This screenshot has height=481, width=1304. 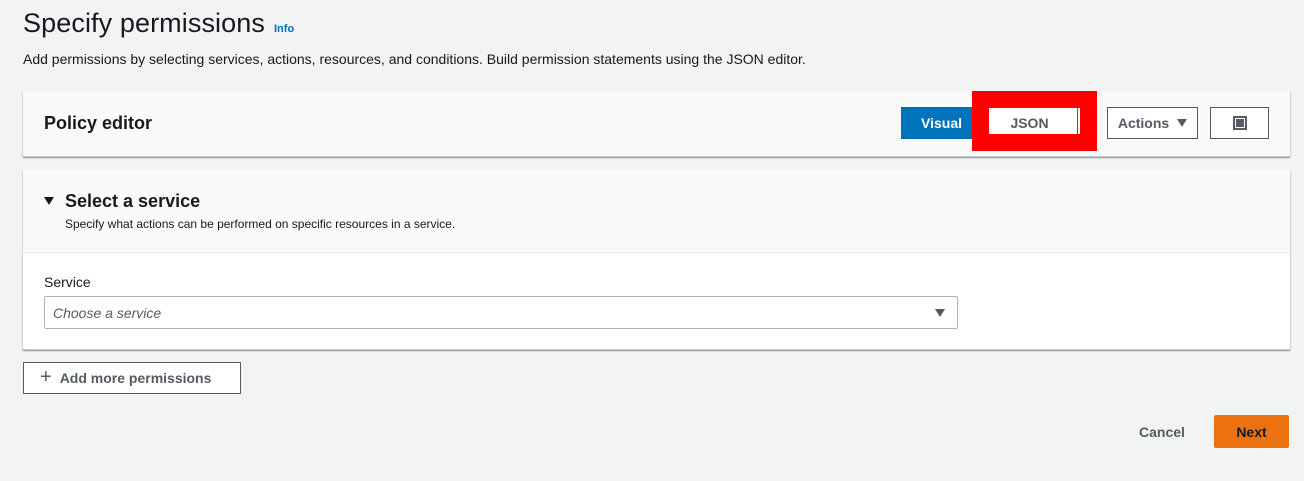 I want to click on visual-mode-button: Visual, so click(x=941, y=123).